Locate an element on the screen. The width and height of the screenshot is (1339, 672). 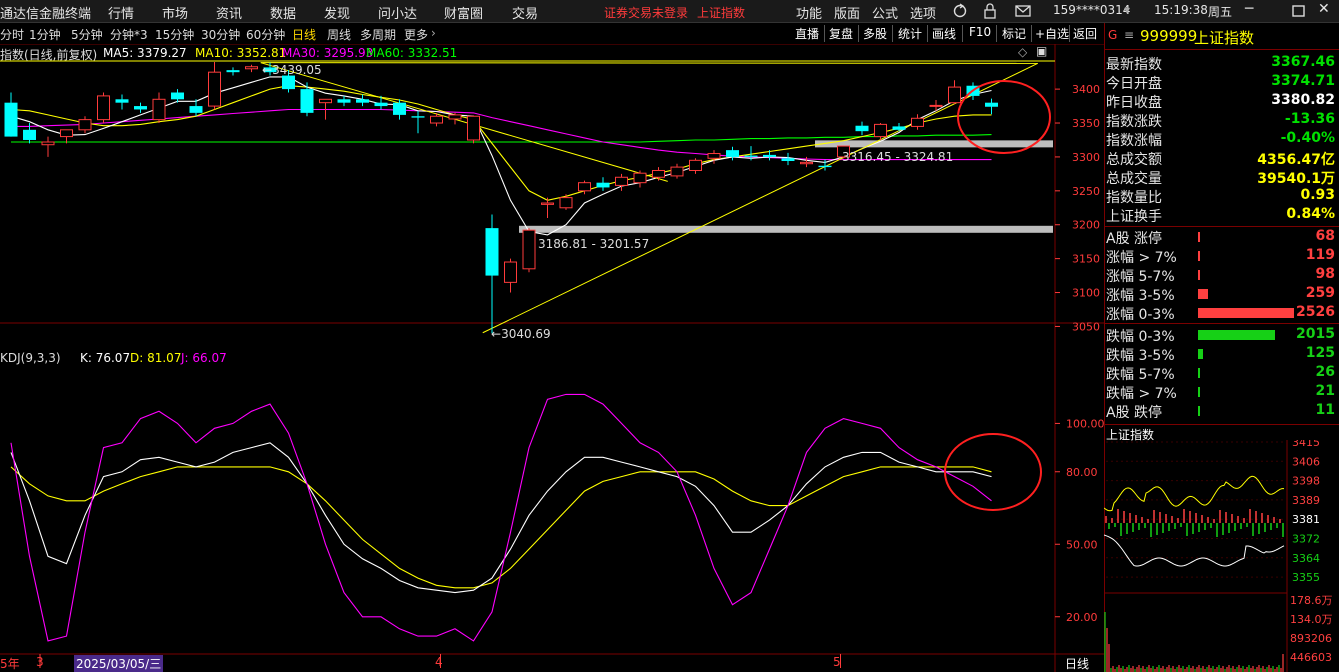
statistics-button: 统计 is located at coordinates (910, 33).